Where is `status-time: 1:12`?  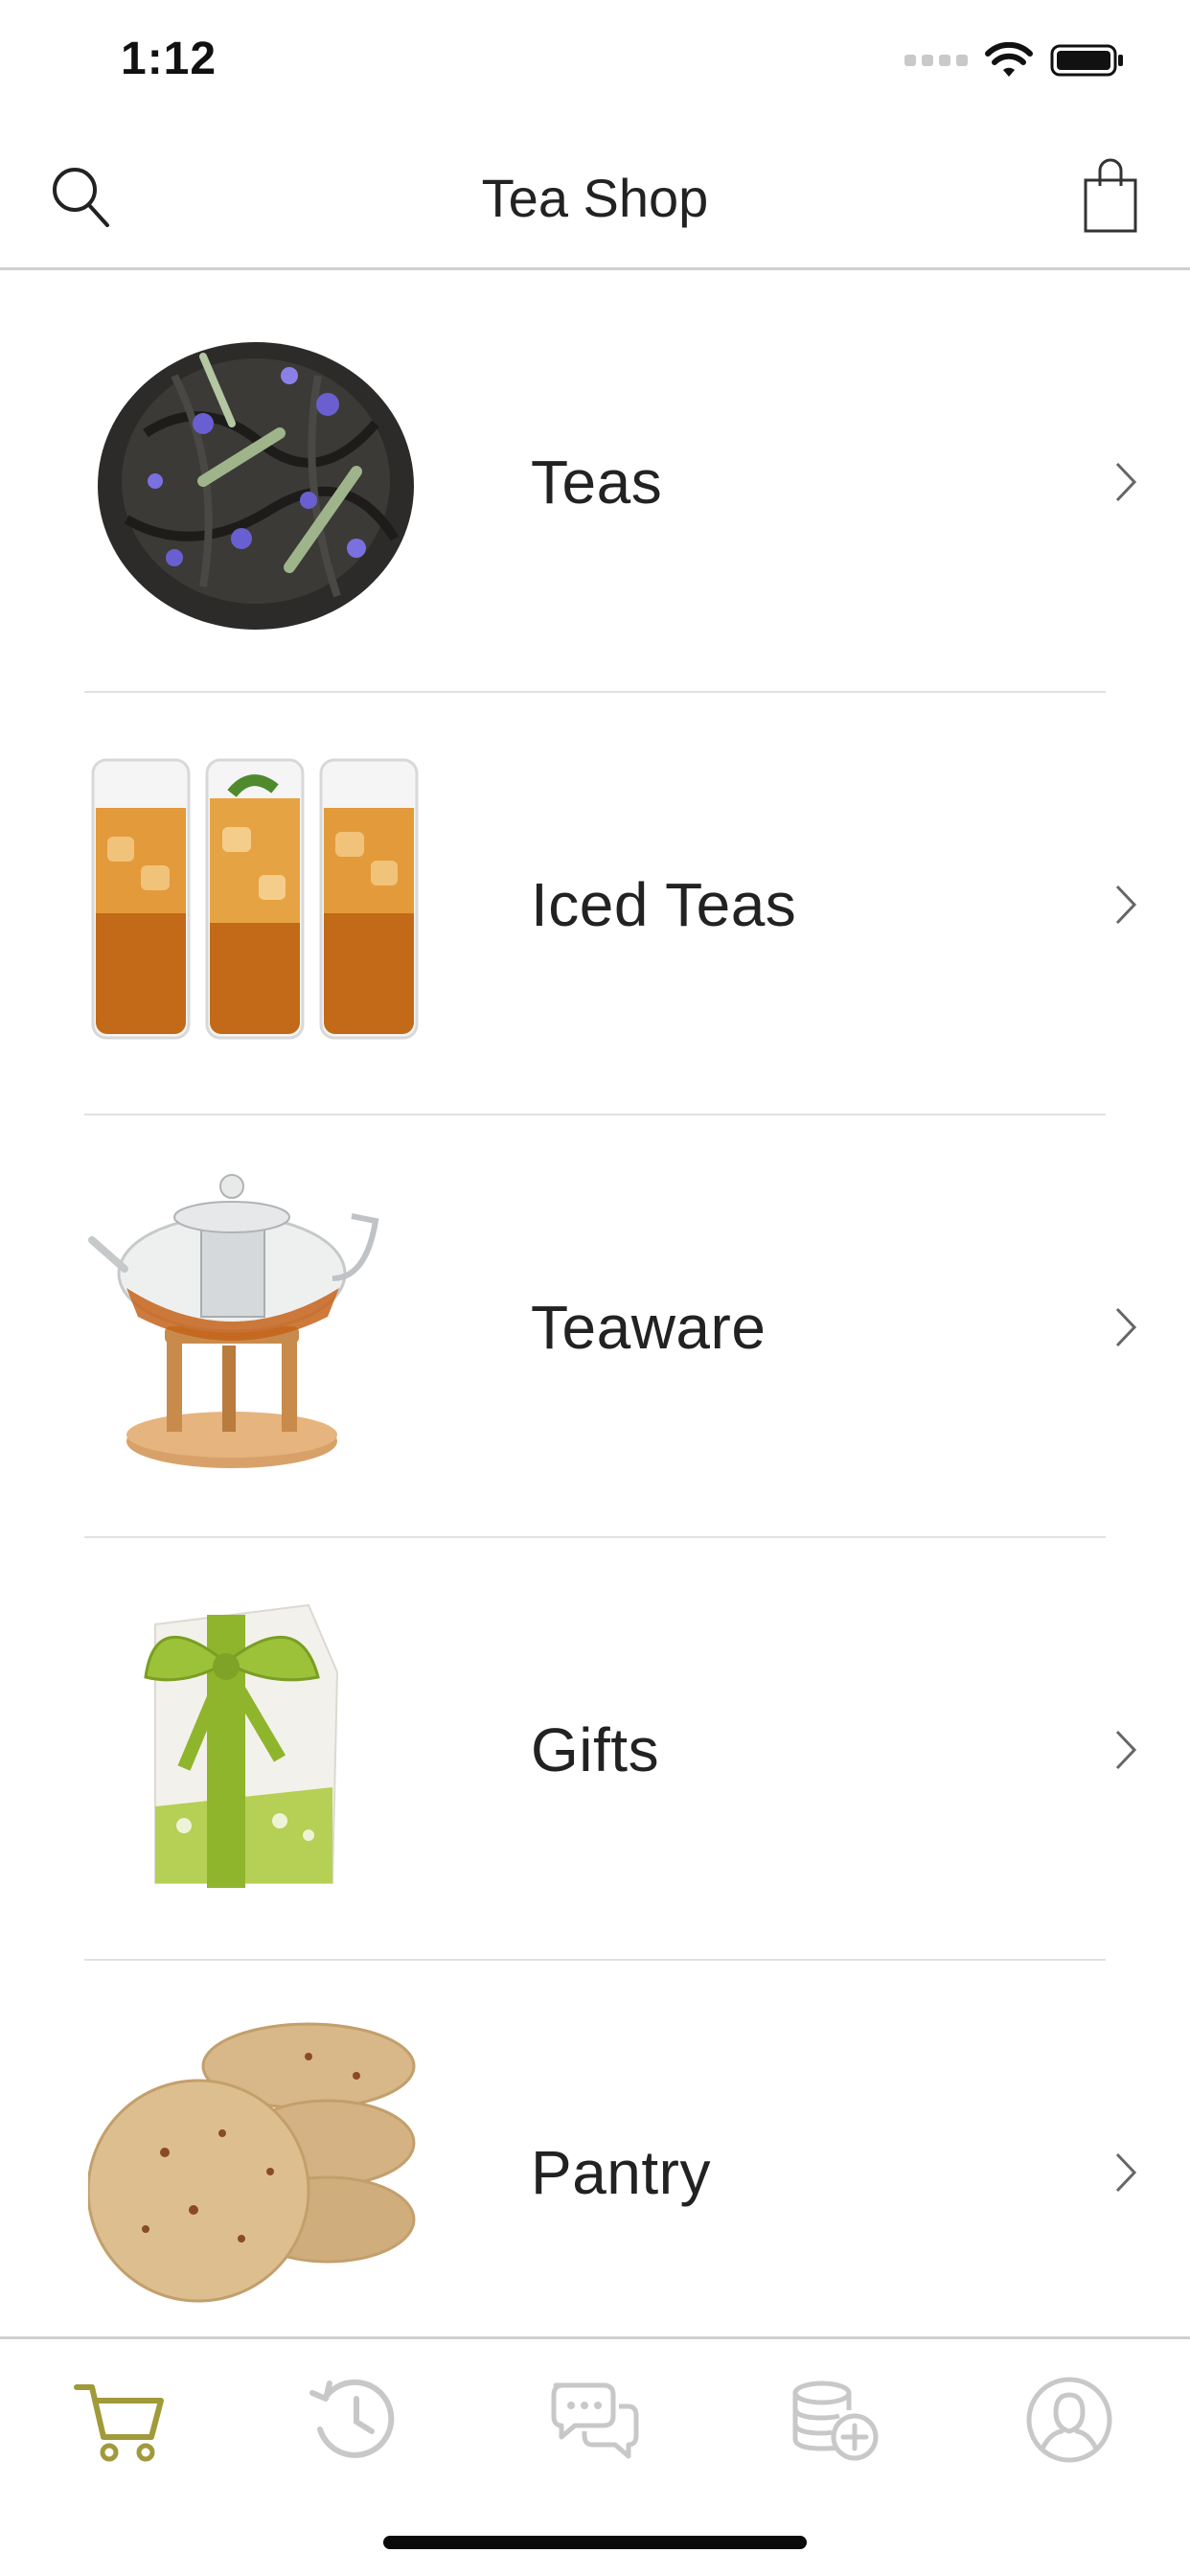
status-time: 1:12 is located at coordinates (169, 59).